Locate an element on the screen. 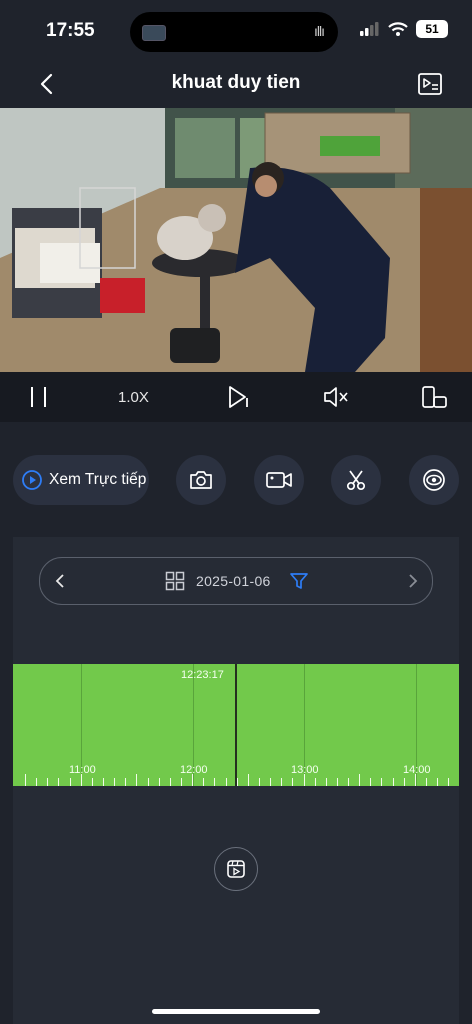 Image resolution: width=472 pixels, height=1024 pixels. playlist-button is located at coordinates (430, 84).